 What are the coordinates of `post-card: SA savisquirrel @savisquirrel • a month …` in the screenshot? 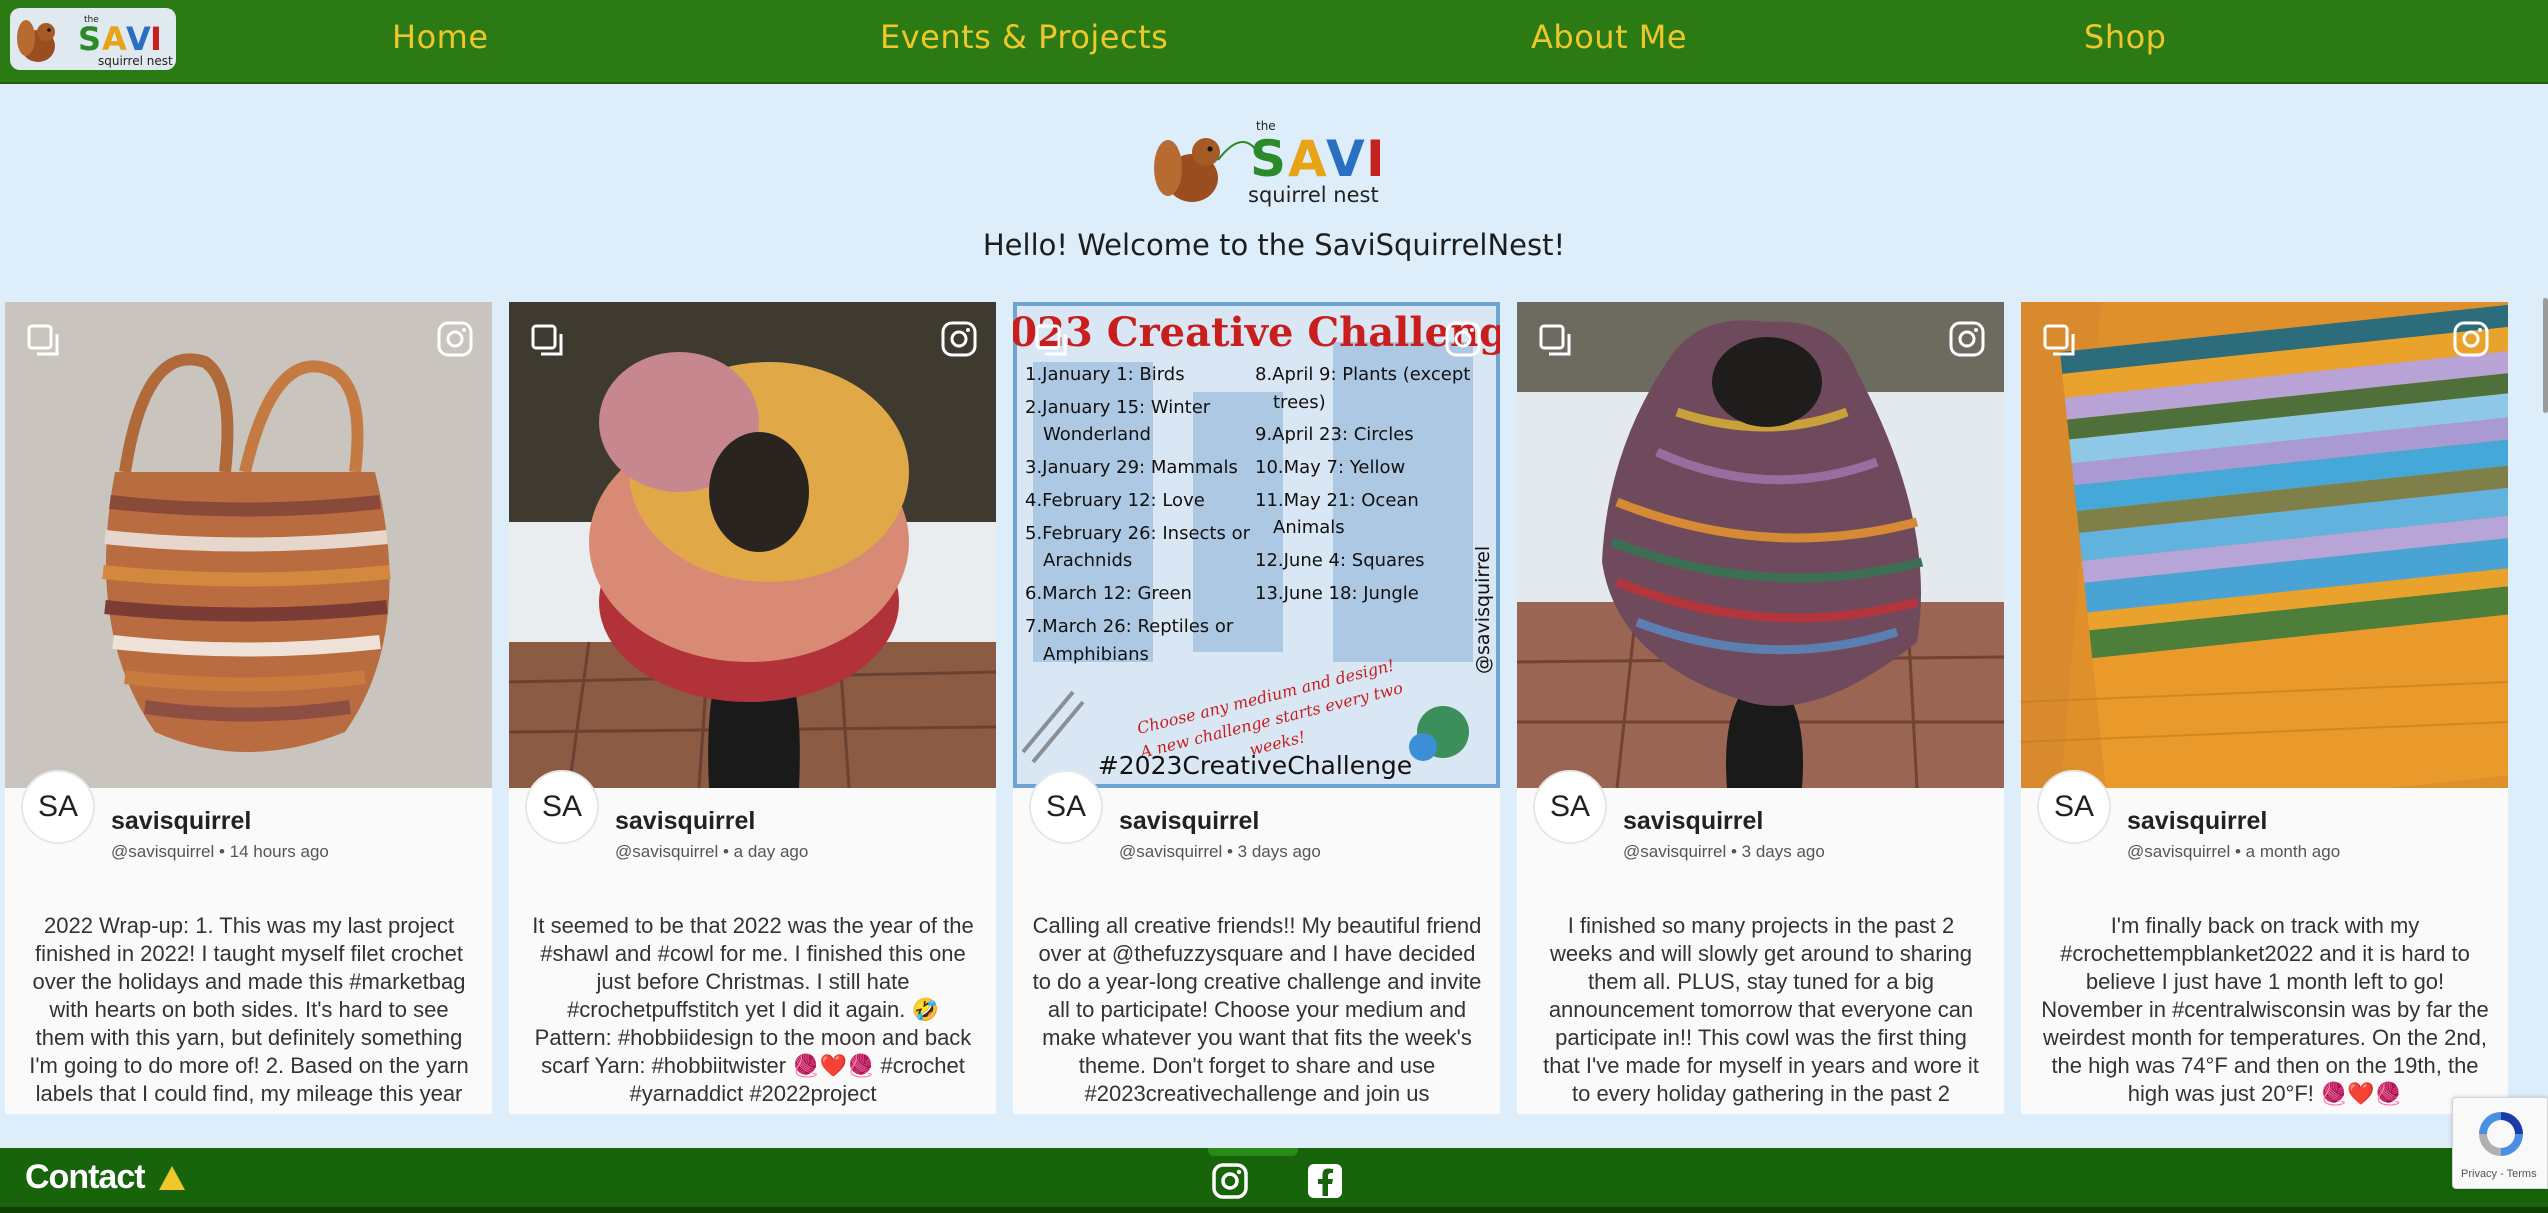 It's located at (2264, 708).